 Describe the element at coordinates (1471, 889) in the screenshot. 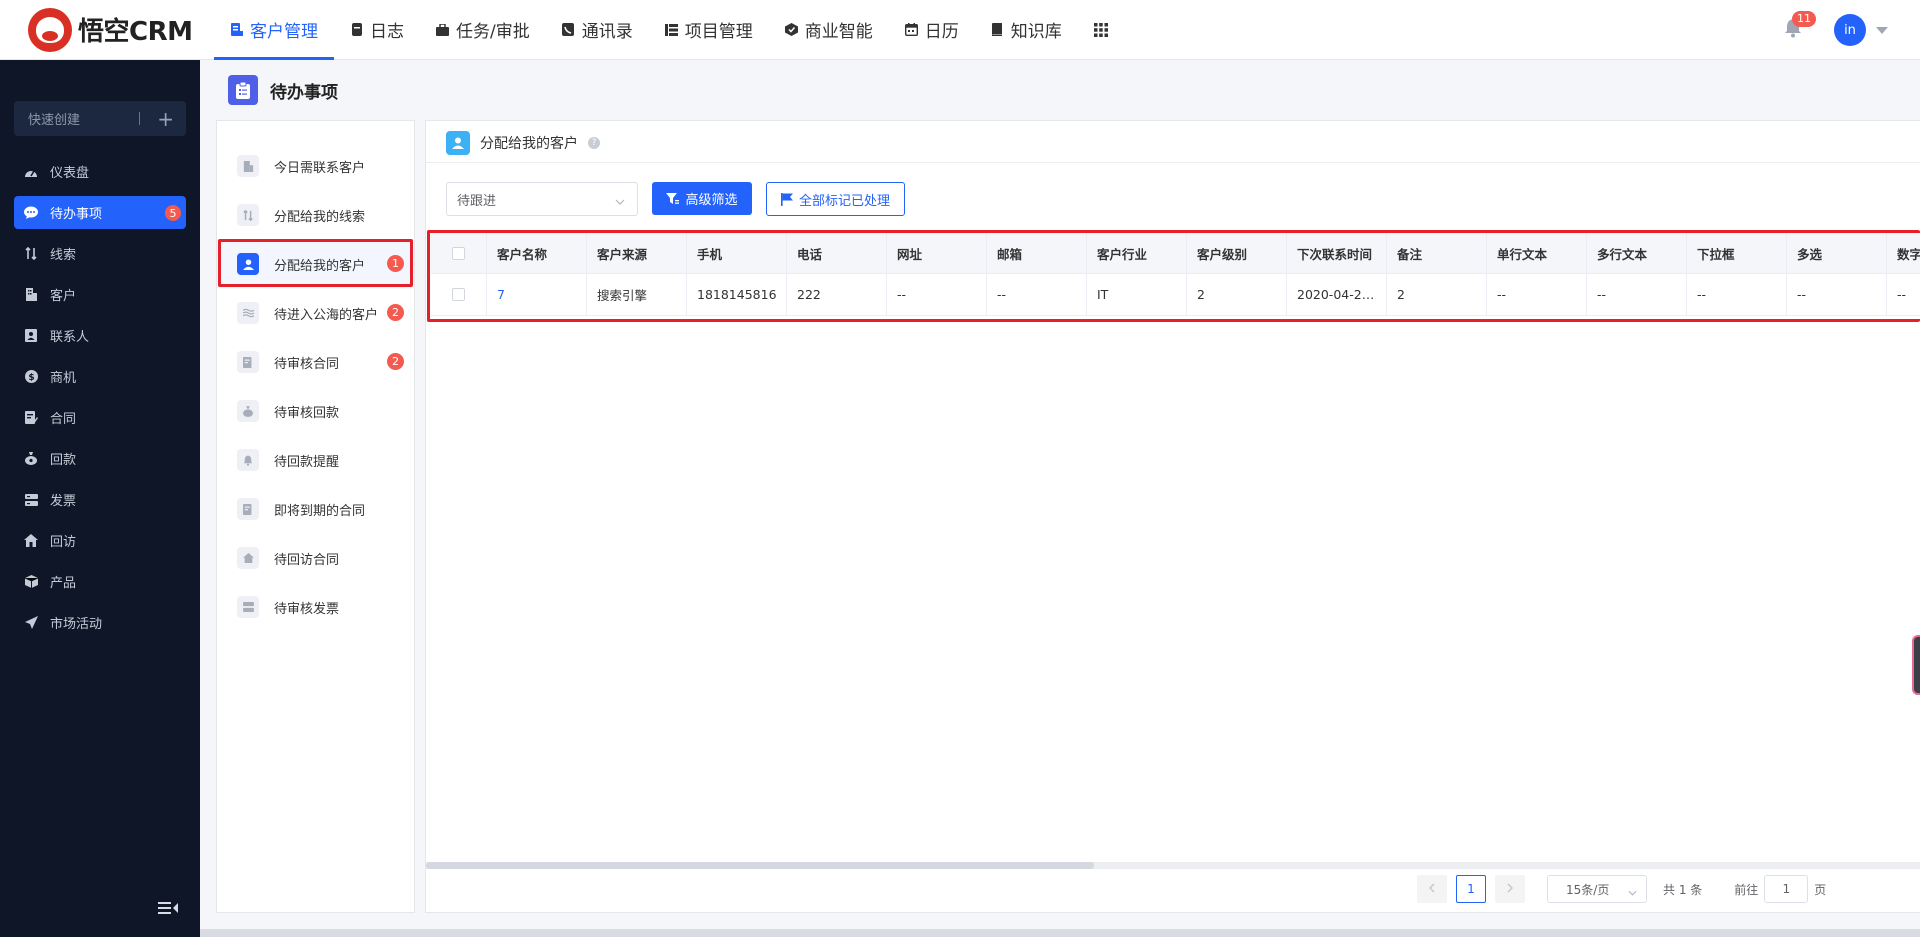

I see `page-number-button: 1` at that location.